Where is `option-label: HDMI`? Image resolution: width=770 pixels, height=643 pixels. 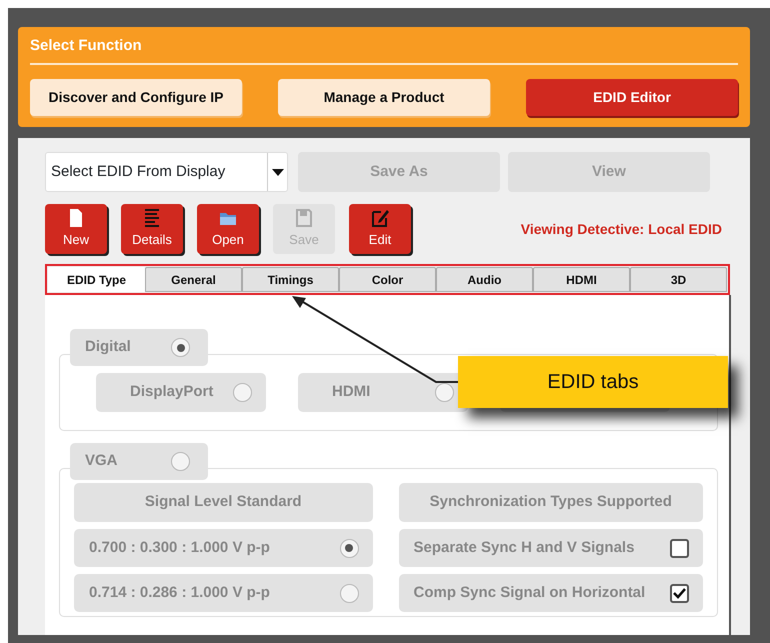 option-label: HDMI is located at coordinates (351, 392).